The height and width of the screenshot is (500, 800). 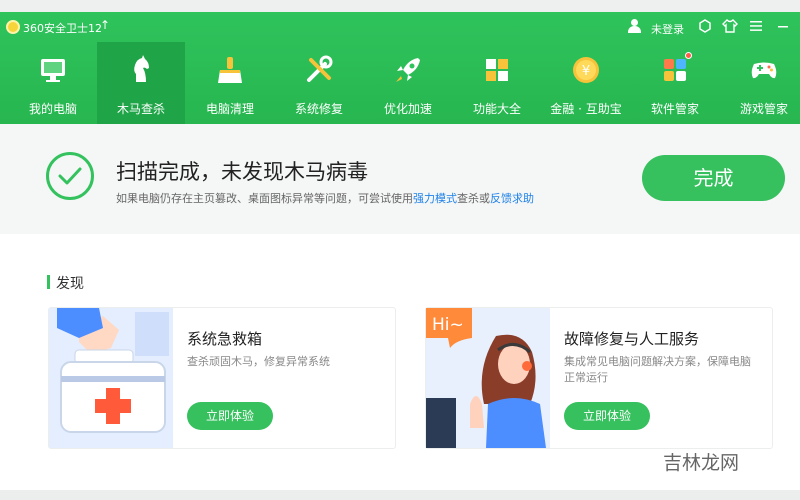 What do you see at coordinates (111, 378) in the screenshot?
I see `first-aid-kit-illustration` at bounding box center [111, 378].